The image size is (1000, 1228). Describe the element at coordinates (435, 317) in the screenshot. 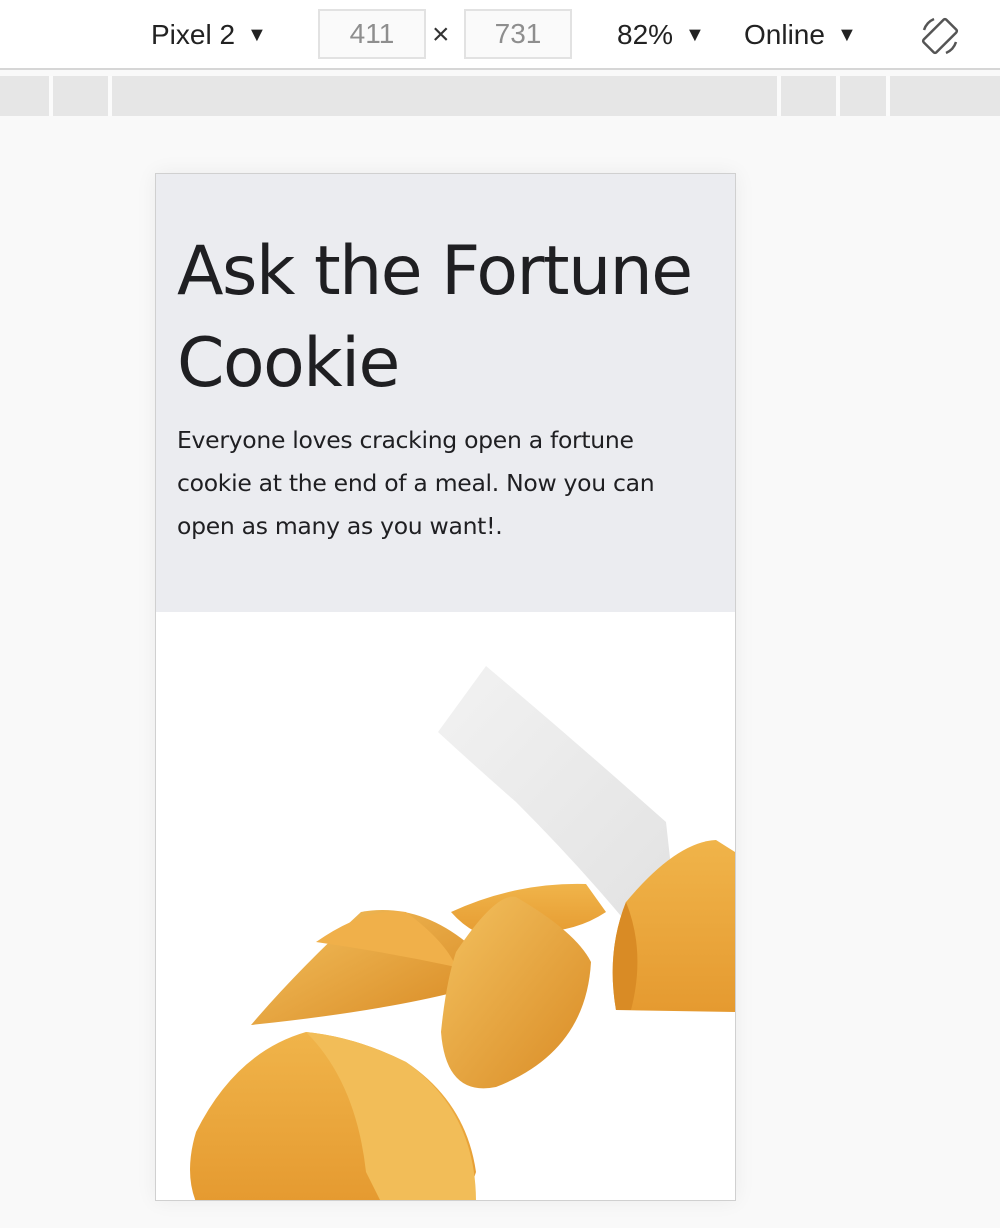

I see `page-title: Ask the Fortune Cookie` at that location.